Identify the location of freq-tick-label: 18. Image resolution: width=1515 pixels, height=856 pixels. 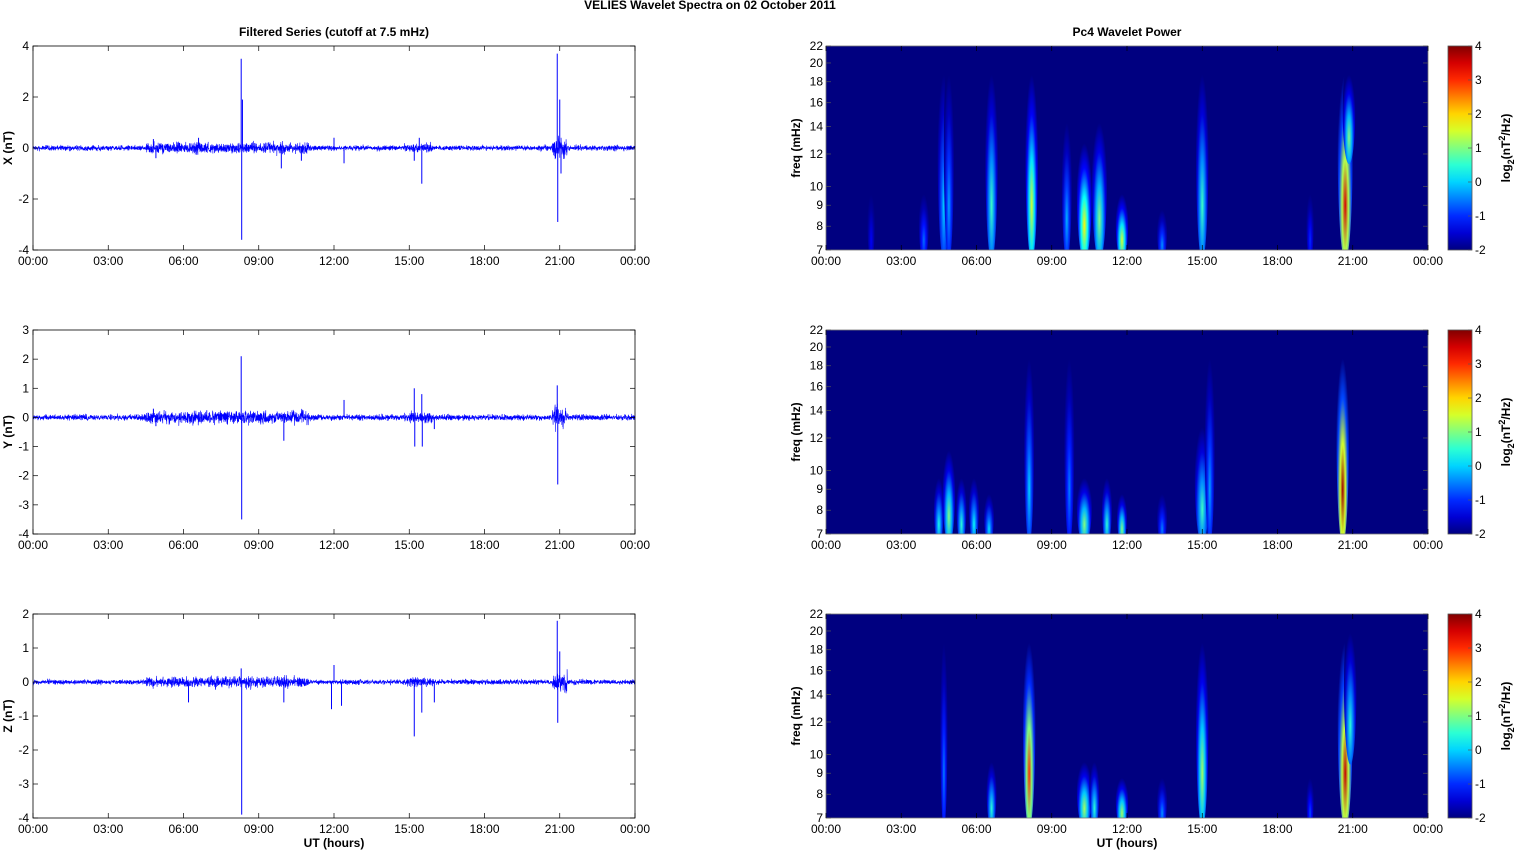
(817, 366).